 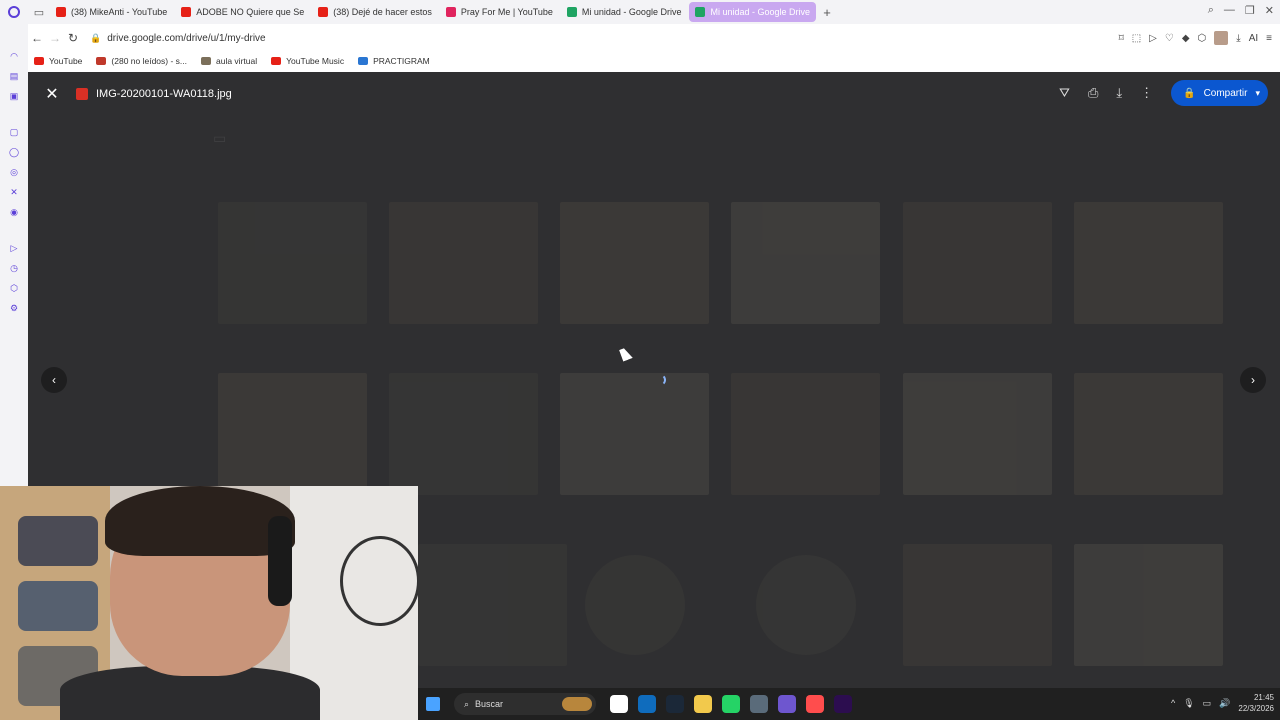 I want to click on previous-image-button: ‹, so click(x=54, y=380).